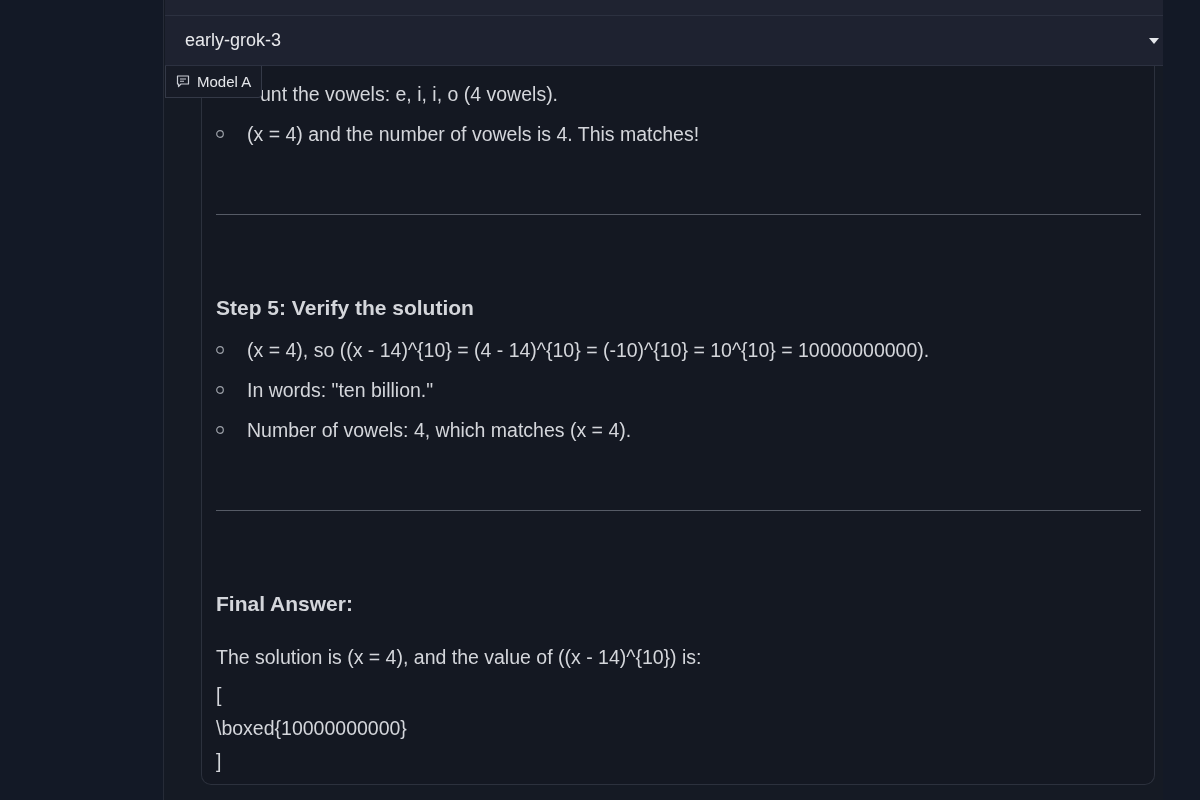  What do you see at coordinates (285, 604) in the screenshot?
I see `section-heading: Final Answer:` at bounding box center [285, 604].